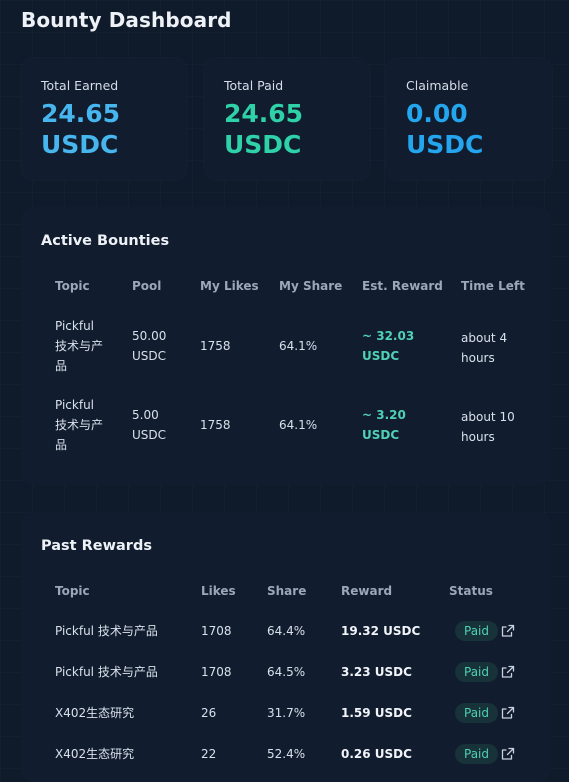 This screenshot has height=782, width=569. I want to click on reward-cell: 1.59 USDC, so click(376, 713).